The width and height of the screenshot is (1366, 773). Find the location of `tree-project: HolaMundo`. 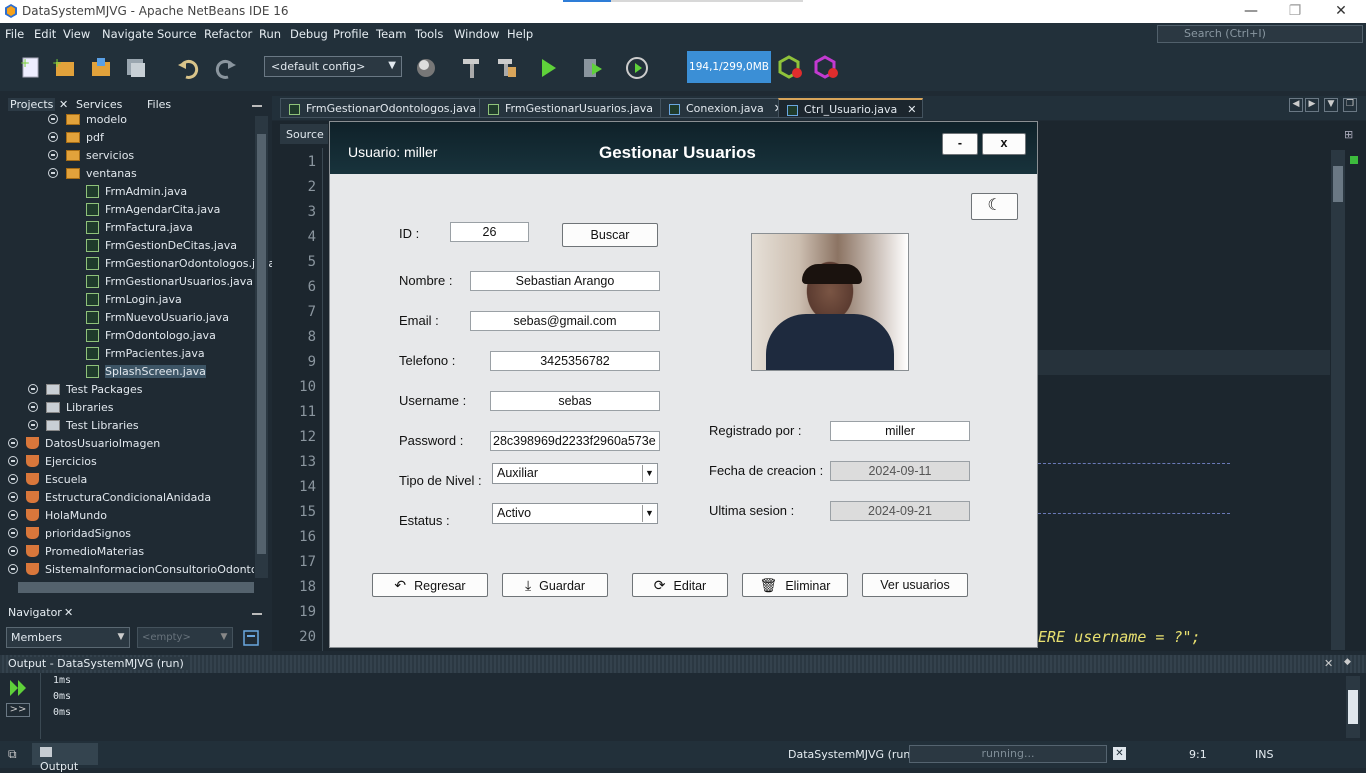

tree-project: HolaMundo is located at coordinates (131, 518).